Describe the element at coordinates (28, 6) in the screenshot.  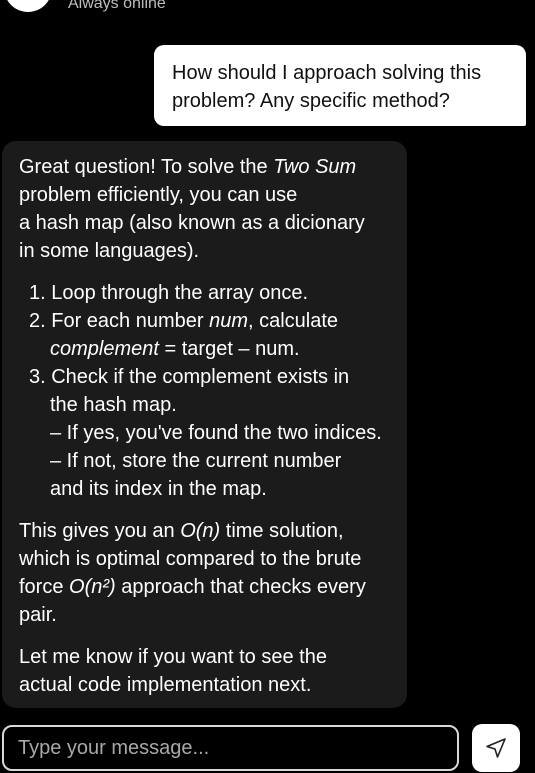
I see `avatar` at that location.